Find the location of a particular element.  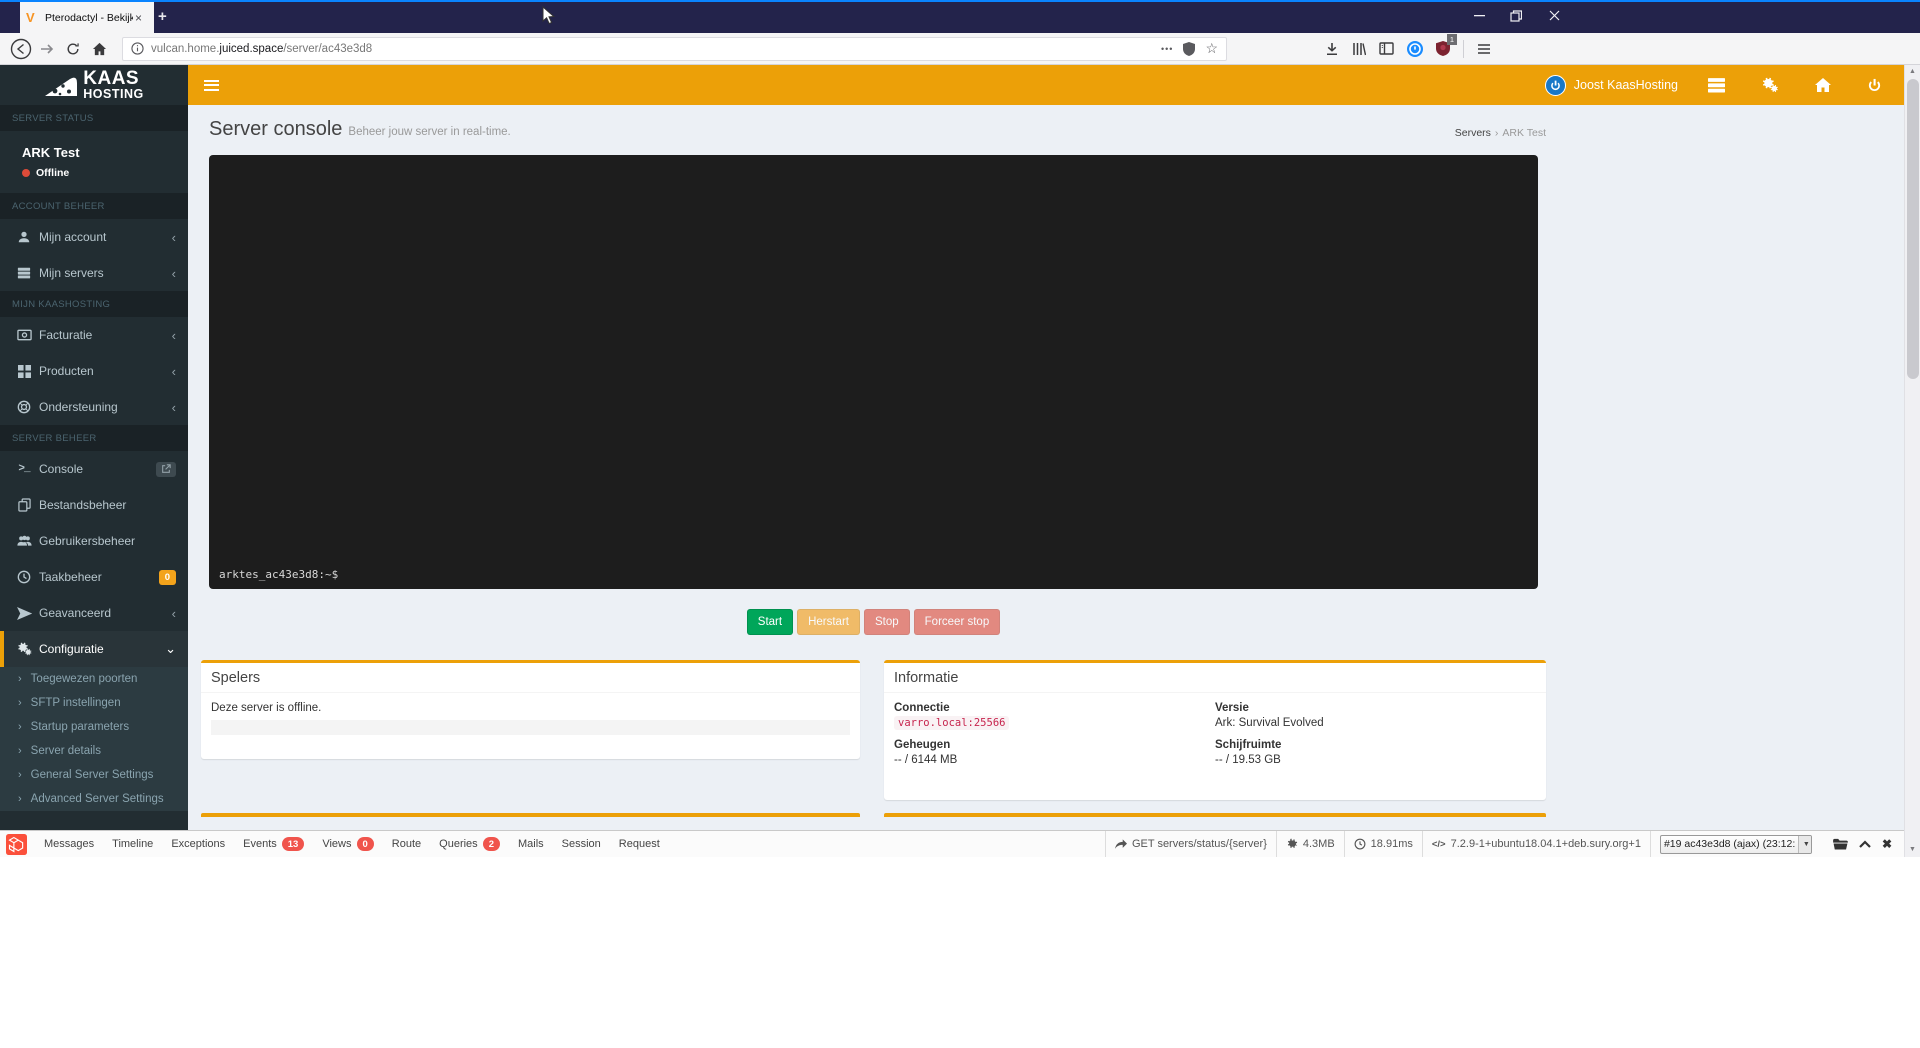

password-manager-icon is located at coordinates (1415, 48).